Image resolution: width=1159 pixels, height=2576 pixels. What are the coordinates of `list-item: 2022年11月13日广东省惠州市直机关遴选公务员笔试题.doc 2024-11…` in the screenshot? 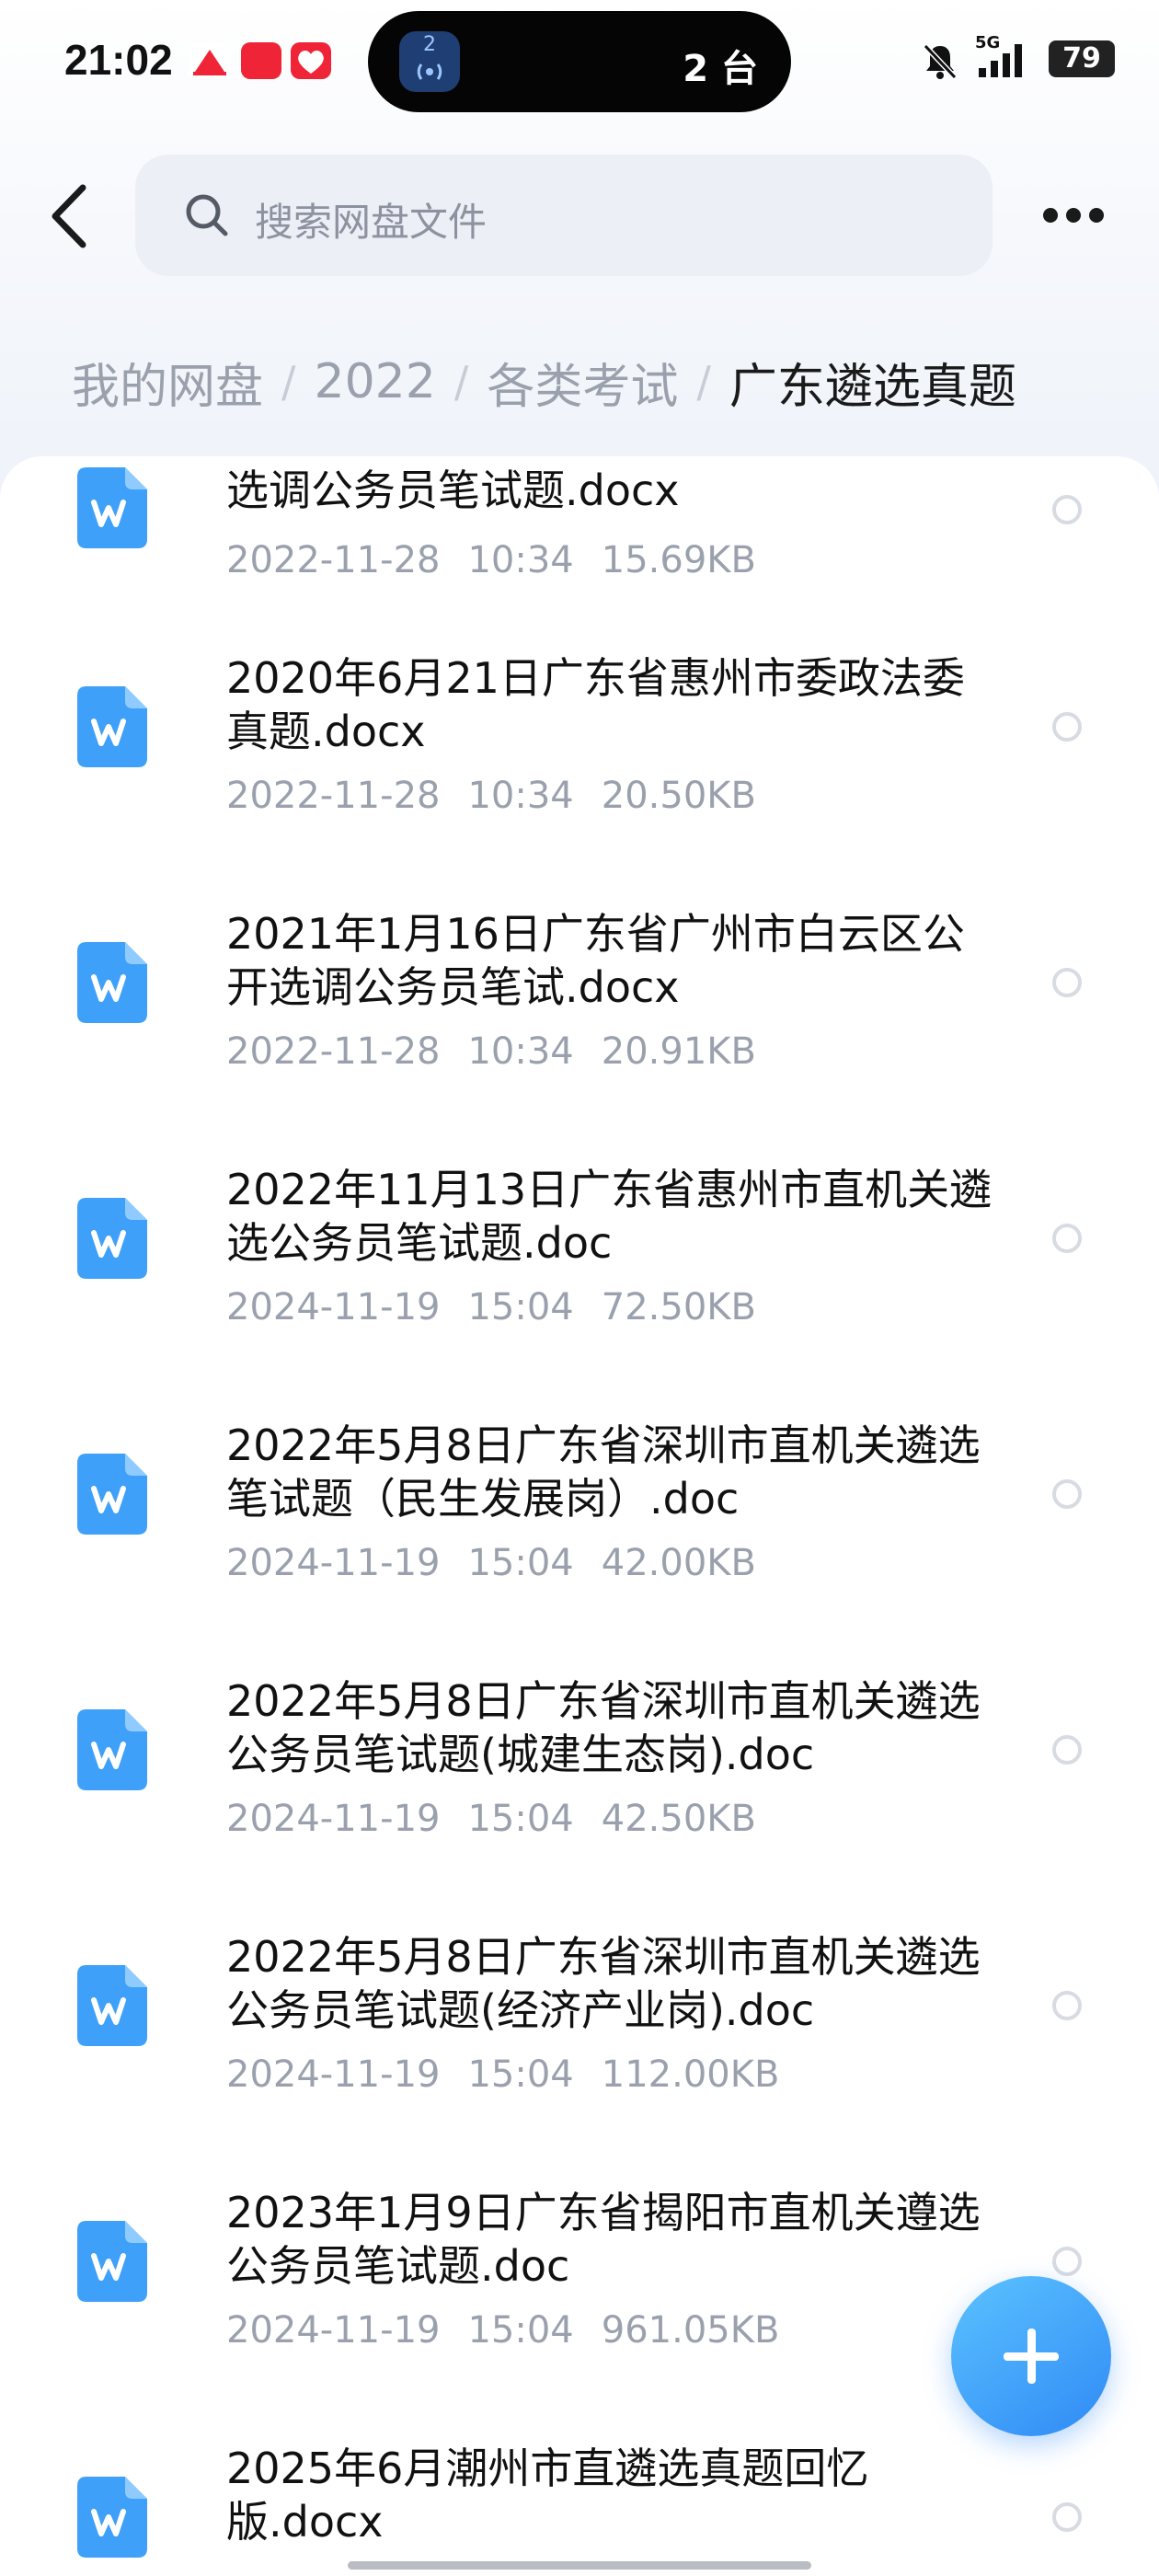 It's located at (579, 1261).